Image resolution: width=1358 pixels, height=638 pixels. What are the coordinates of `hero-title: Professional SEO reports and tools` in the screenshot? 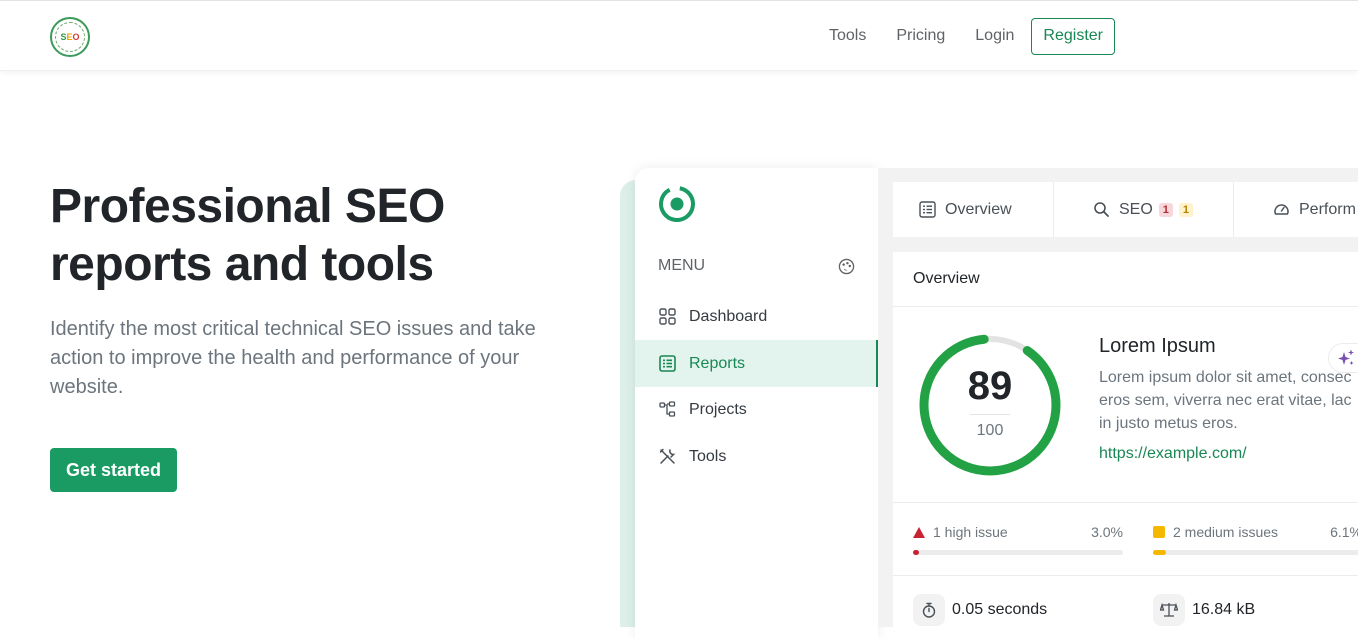 It's located at (247, 236).